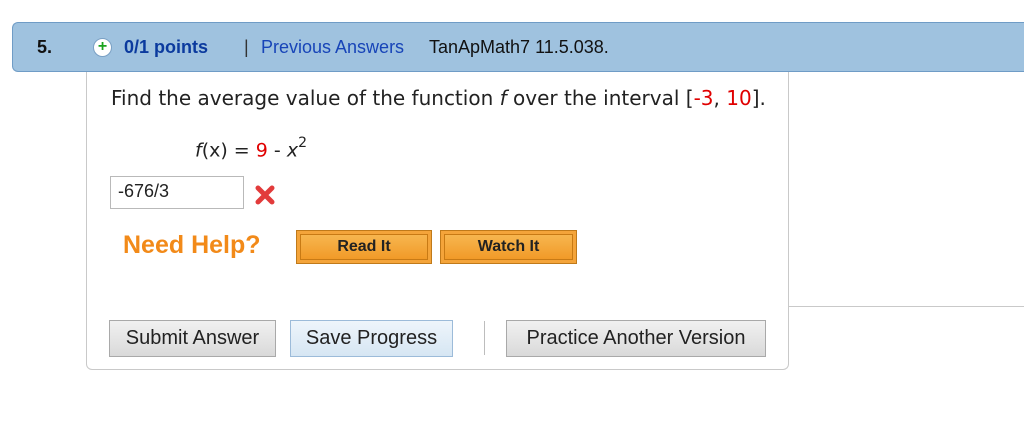 The width and height of the screenshot is (1024, 423). I want to click on read-it-button: Read It, so click(364, 247).